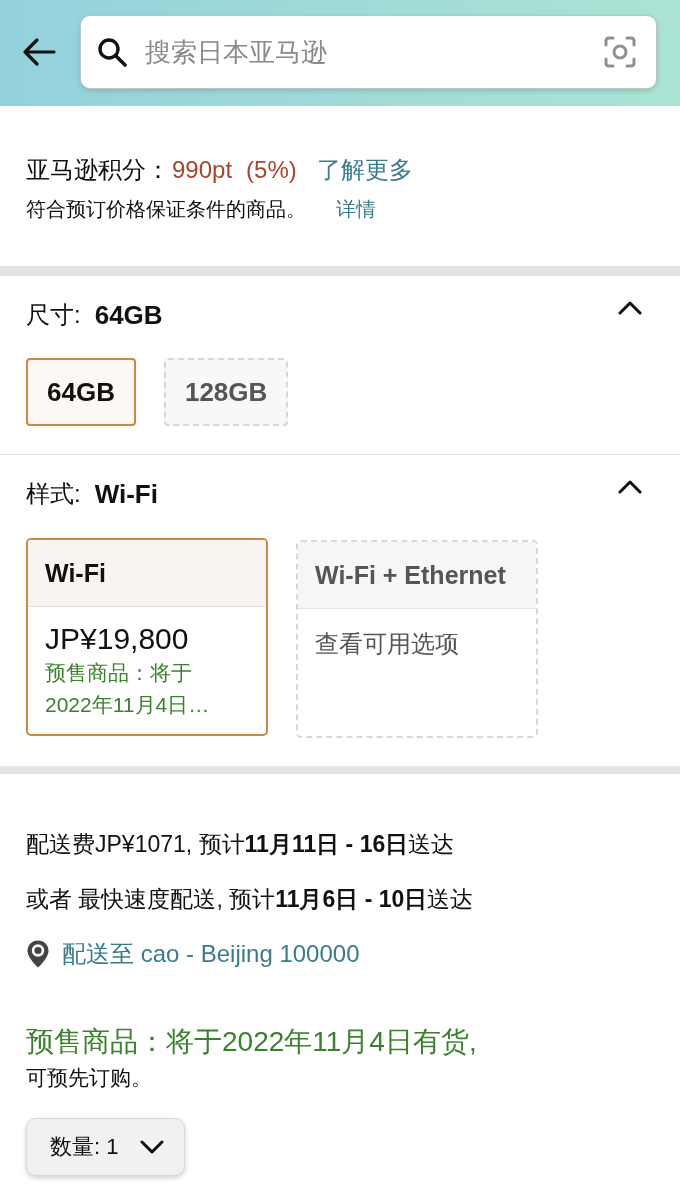 The height and width of the screenshot is (1200, 680). I want to click on points-value: 990pt, so click(202, 170).